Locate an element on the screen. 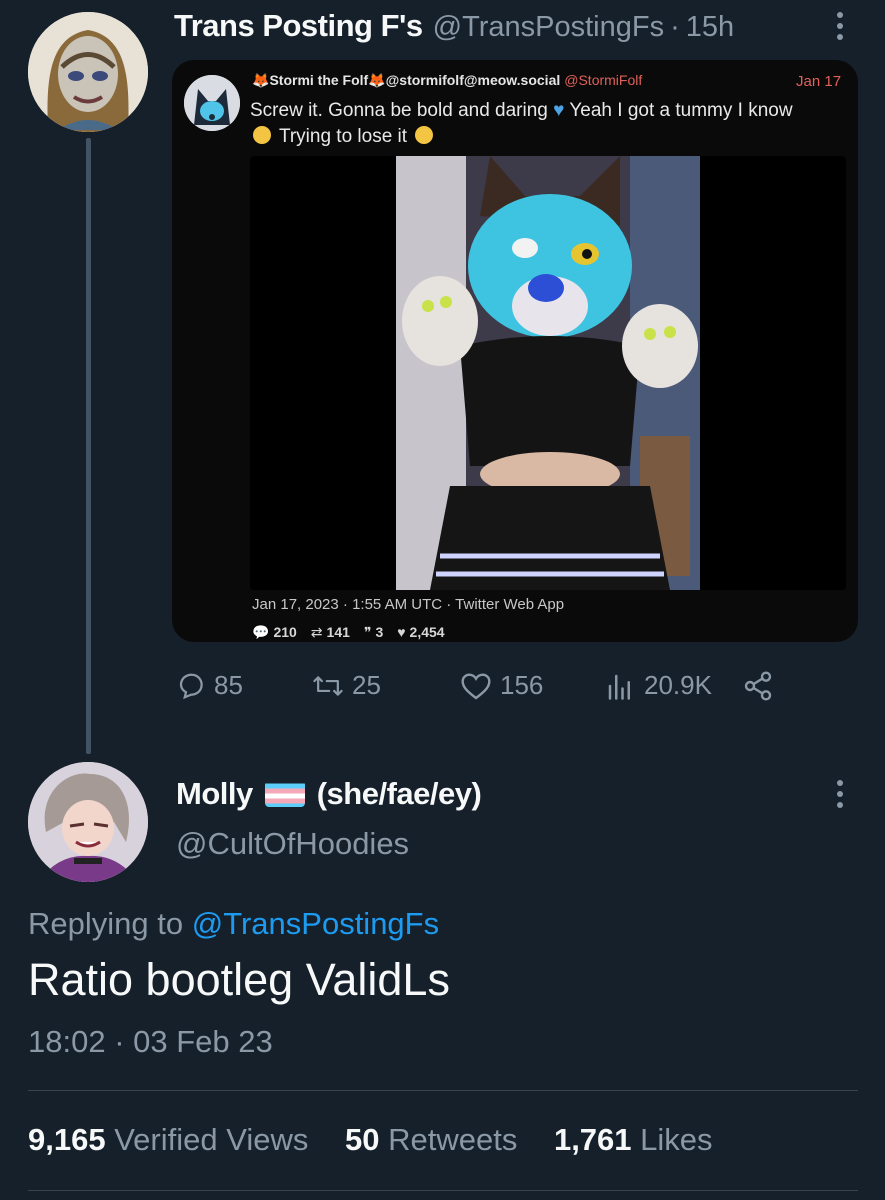 The width and height of the screenshot is (885, 1200). heart-icon: ♥ is located at coordinates (401, 632).